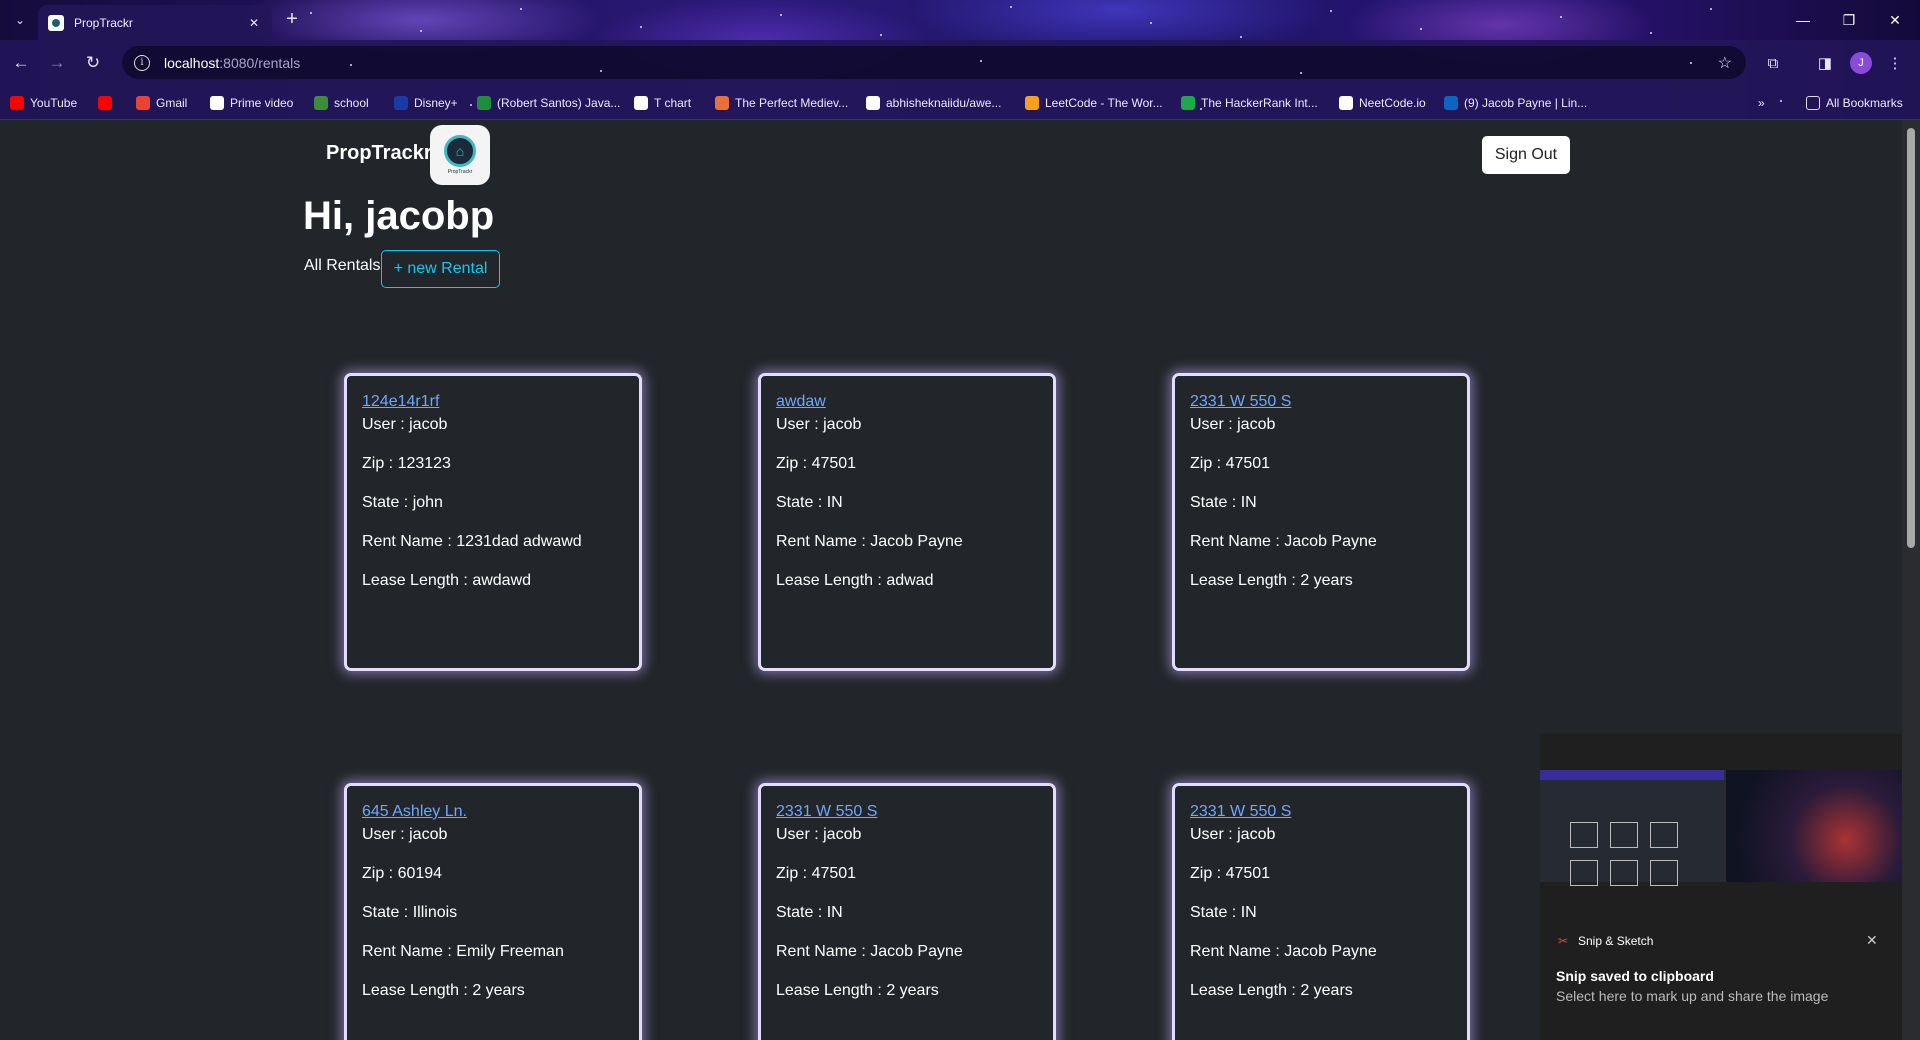  I want to click on tab-search-chevron-icon: ⌄, so click(20, 20).